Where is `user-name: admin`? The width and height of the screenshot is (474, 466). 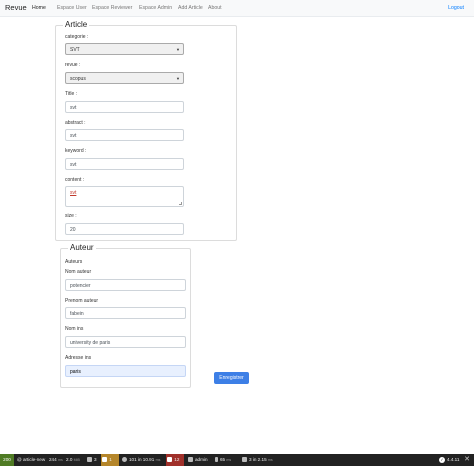
user-name: admin is located at coordinates (201, 459).